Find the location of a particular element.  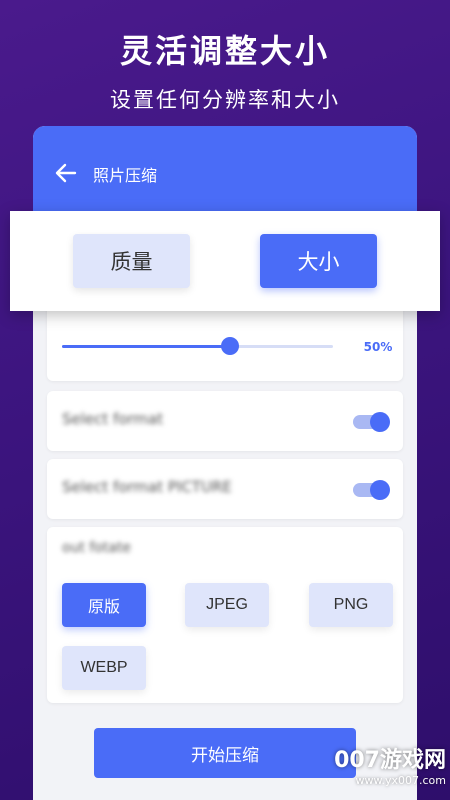

start-compress-button: 开始压缩 is located at coordinates (225, 753).